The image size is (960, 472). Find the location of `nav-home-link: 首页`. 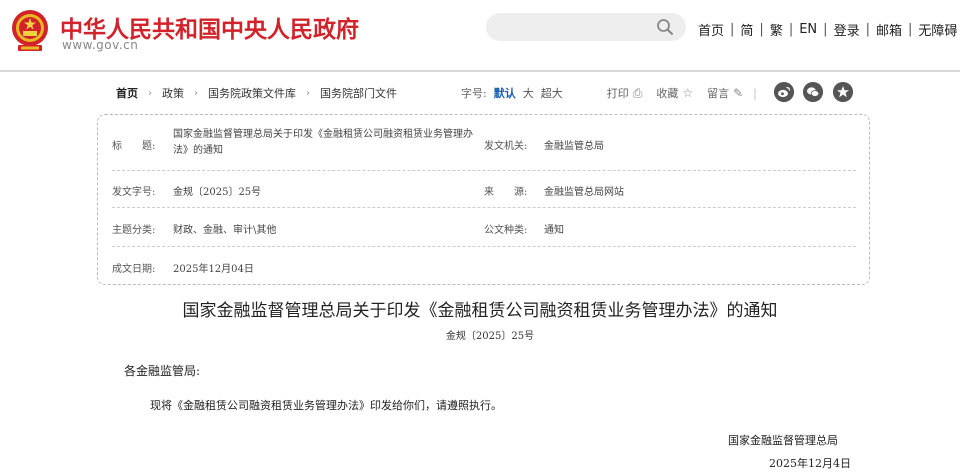

nav-home-link: 首页 is located at coordinates (711, 29).